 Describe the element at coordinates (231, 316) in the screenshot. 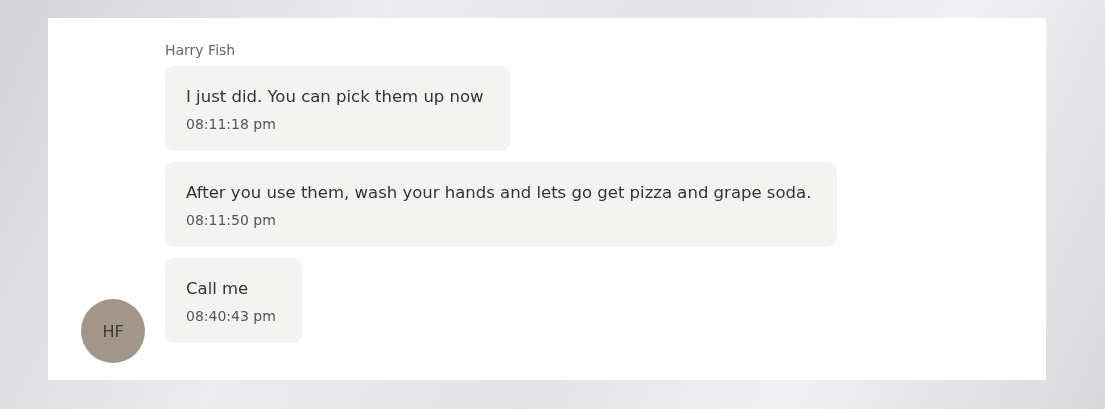

I see `message-time: 08:40:43 pm` at that location.